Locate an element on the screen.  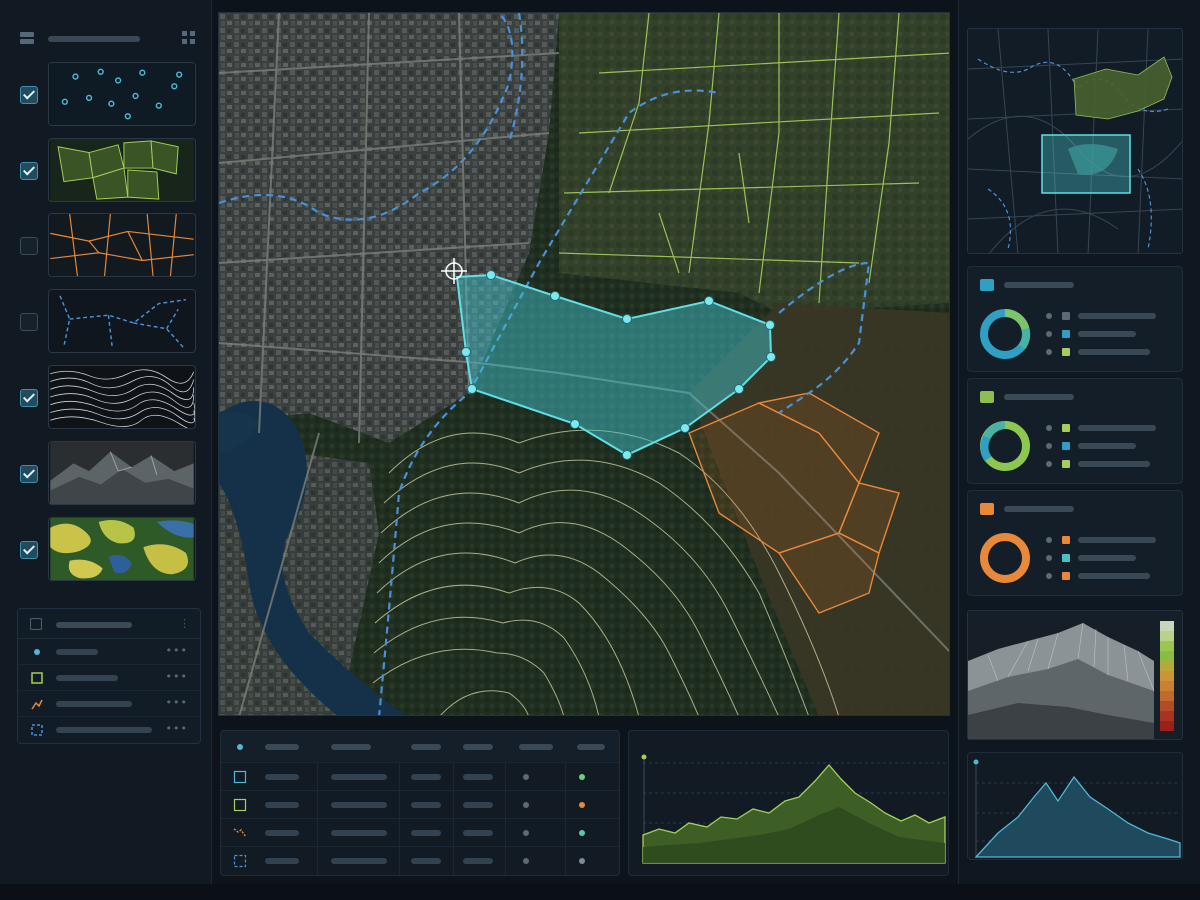
layer-item-parcels is located at coordinates (108, 171).